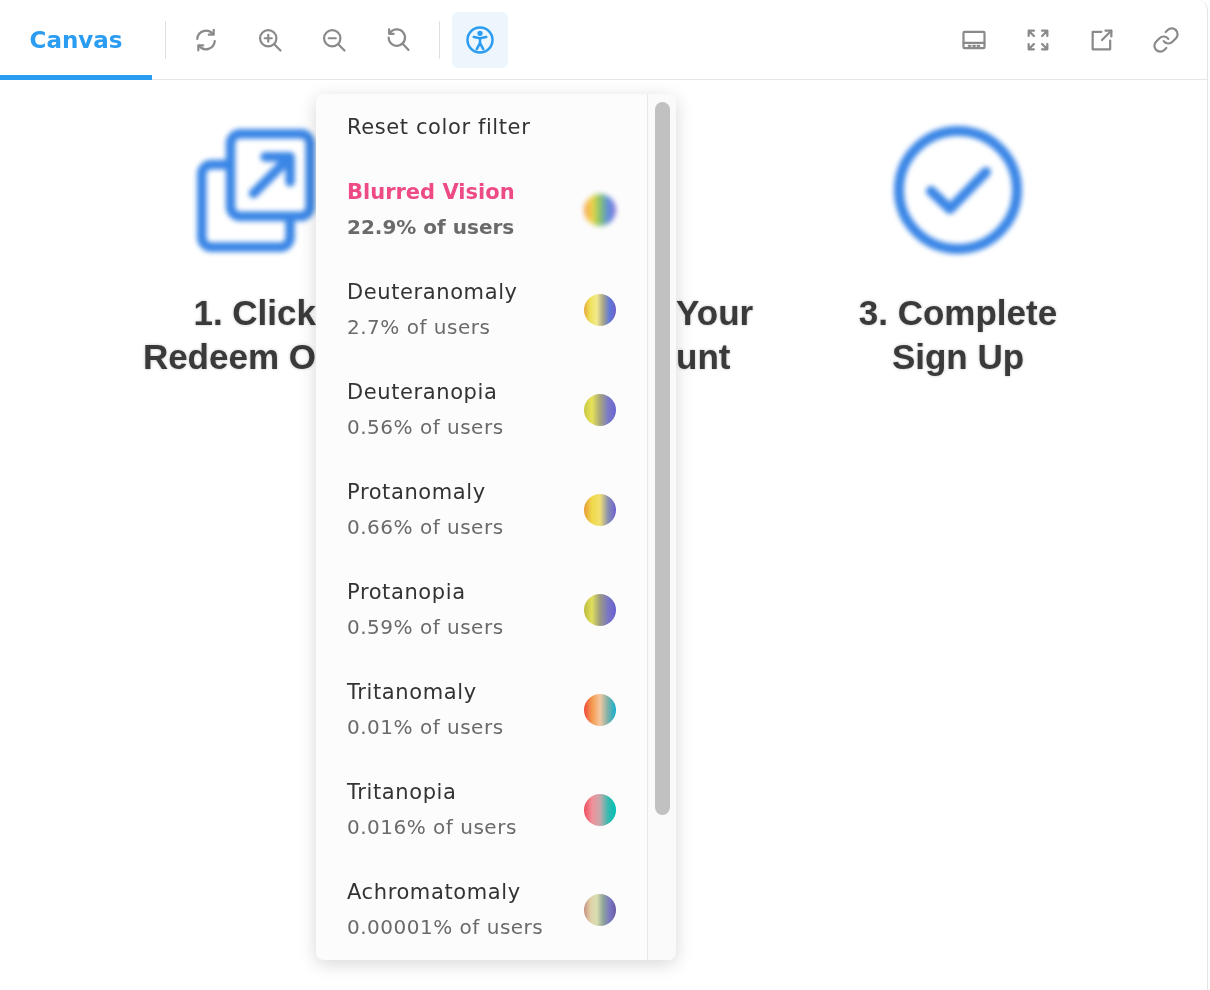 The height and width of the screenshot is (990, 1210). Describe the element at coordinates (715, 335) in the screenshot. I see `step-title: Your unt` at that location.